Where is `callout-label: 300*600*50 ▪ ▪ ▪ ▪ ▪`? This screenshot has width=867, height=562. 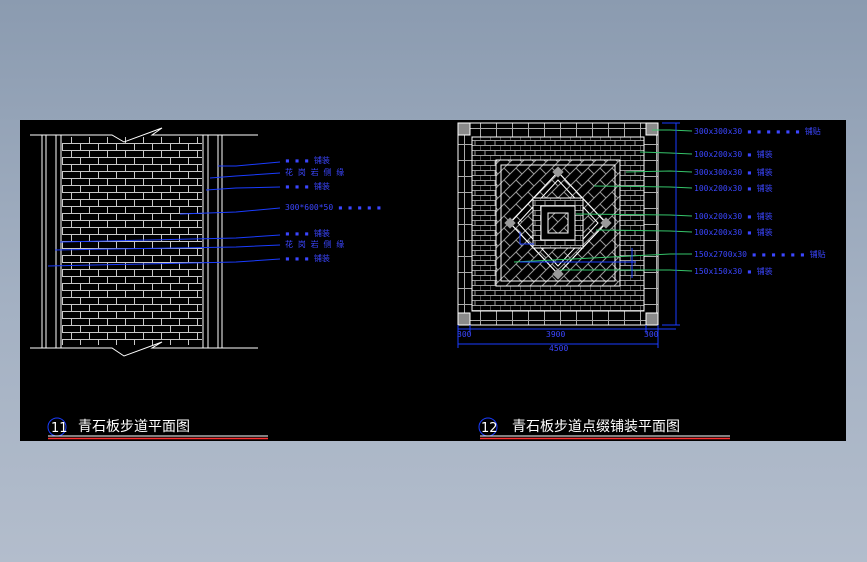
callout-label: 300*600*50 ▪ ▪ ▪ ▪ ▪ is located at coordinates (333, 207).